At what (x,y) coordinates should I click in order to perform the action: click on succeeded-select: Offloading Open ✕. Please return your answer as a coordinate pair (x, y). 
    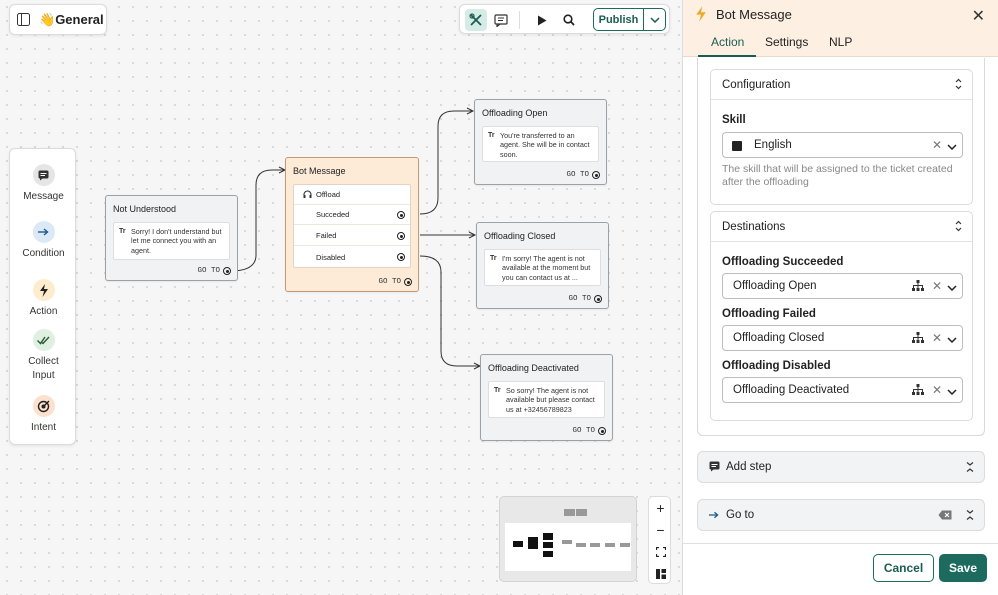
    Looking at the image, I should click on (842, 286).